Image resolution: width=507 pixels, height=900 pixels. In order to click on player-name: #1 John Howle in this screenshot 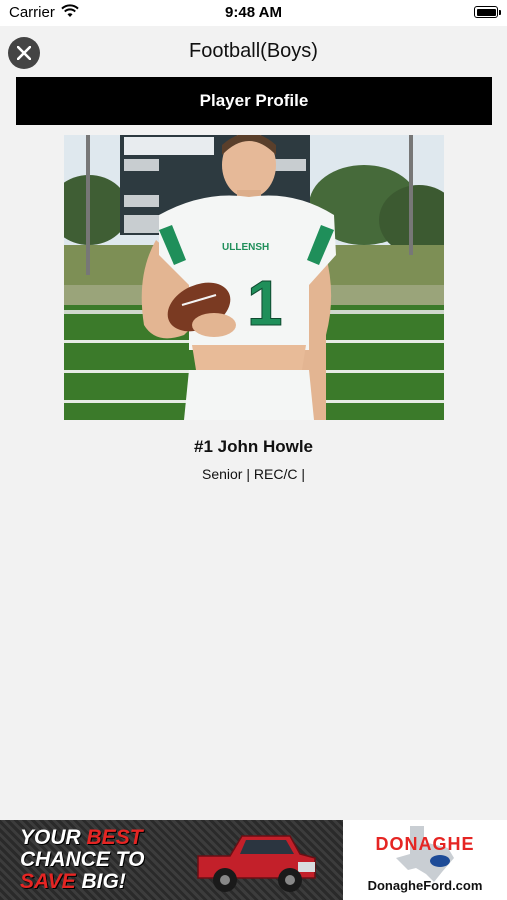, I will do `click(253, 446)`.